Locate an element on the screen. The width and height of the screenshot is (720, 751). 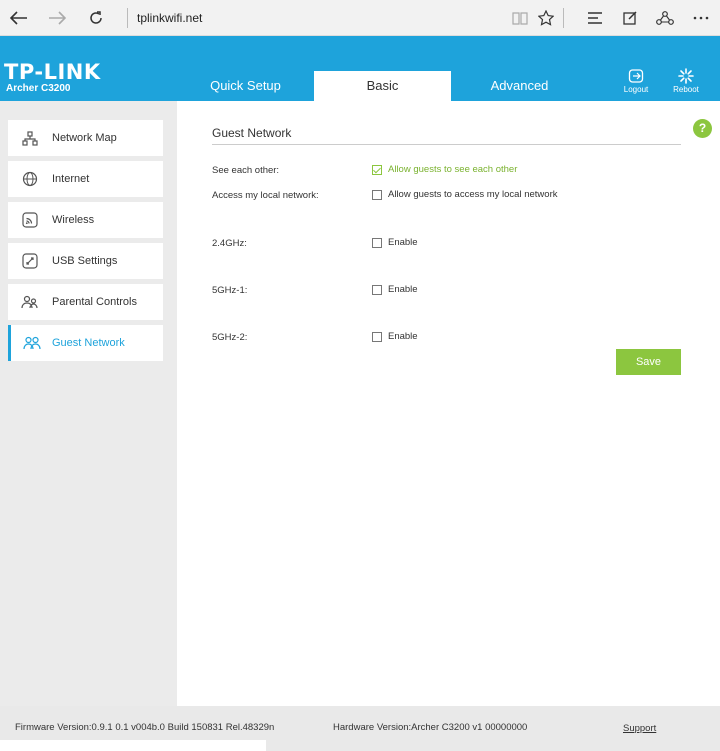
parental-controls-icon is located at coordinates (30, 302).